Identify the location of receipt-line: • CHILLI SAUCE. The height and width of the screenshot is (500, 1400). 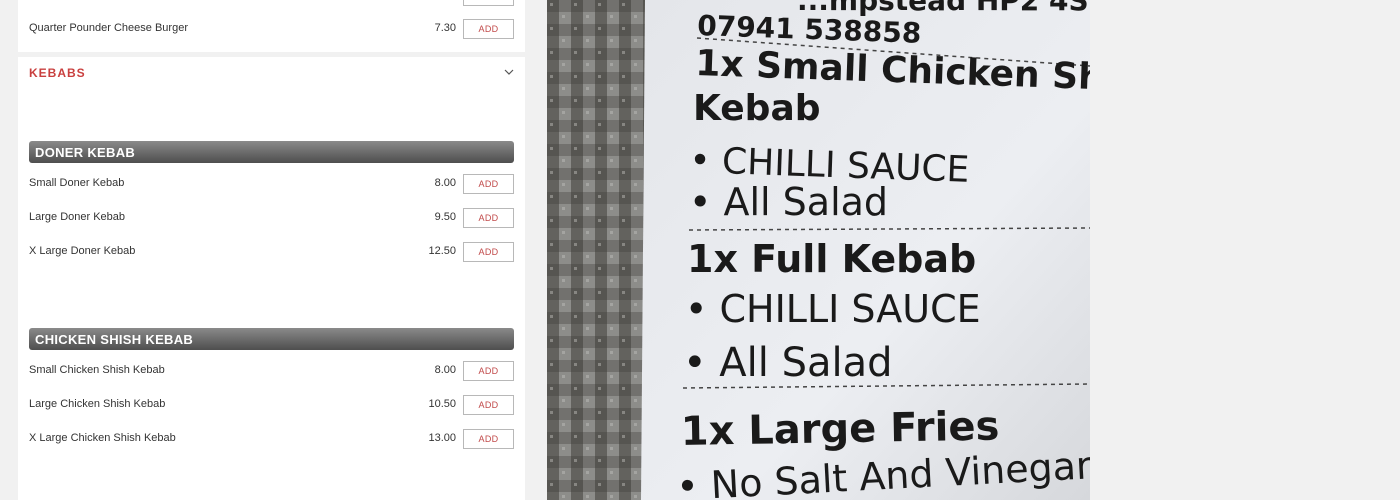
(833, 309).